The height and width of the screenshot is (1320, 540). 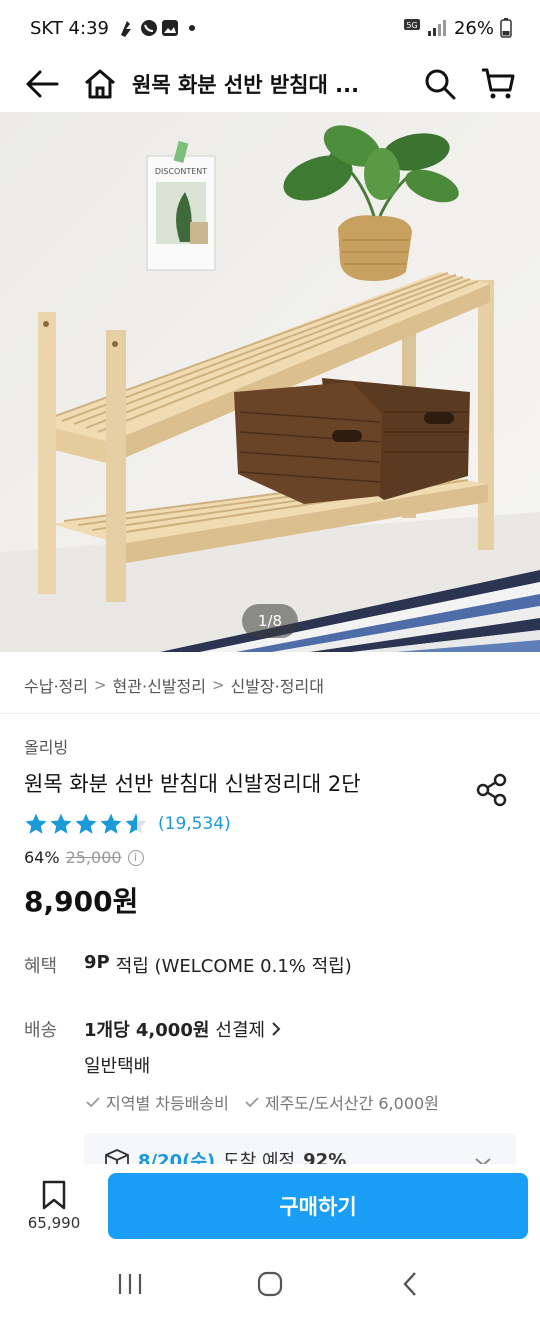 I want to click on search-button, so click(x=440, y=84).